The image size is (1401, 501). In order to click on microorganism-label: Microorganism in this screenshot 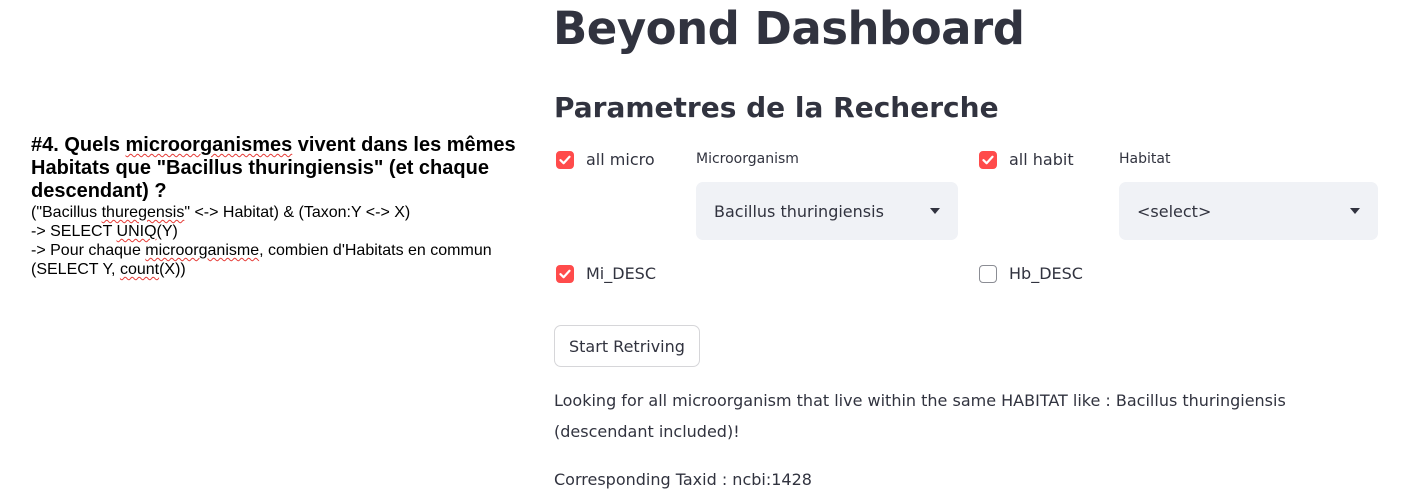, I will do `click(747, 159)`.